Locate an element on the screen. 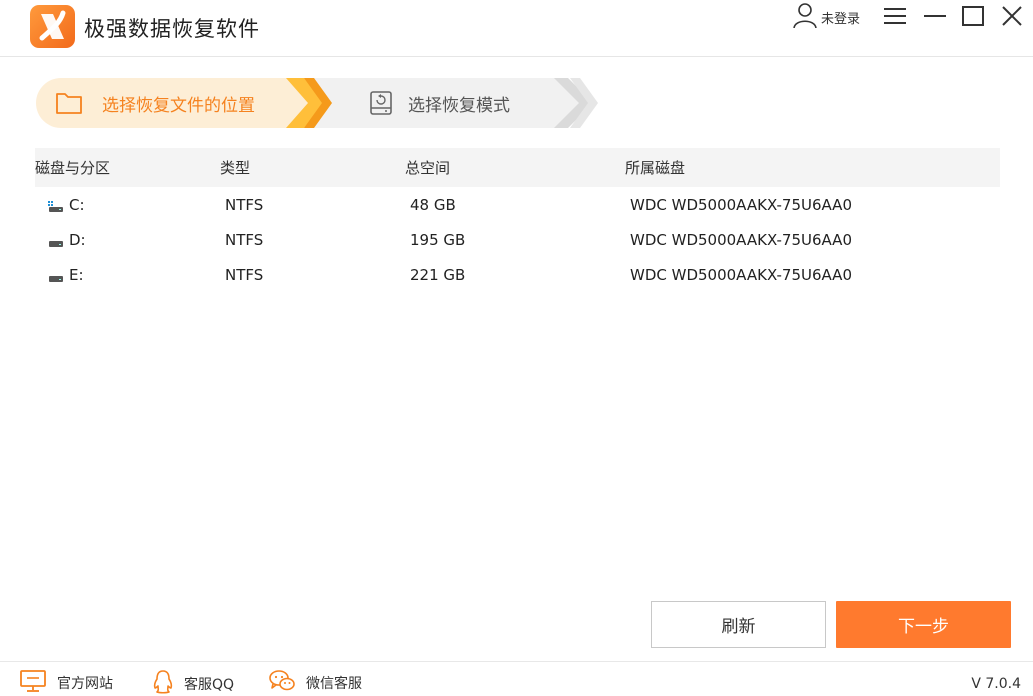  version-label: V 7.0.4 is located at coordinates (996, 684).